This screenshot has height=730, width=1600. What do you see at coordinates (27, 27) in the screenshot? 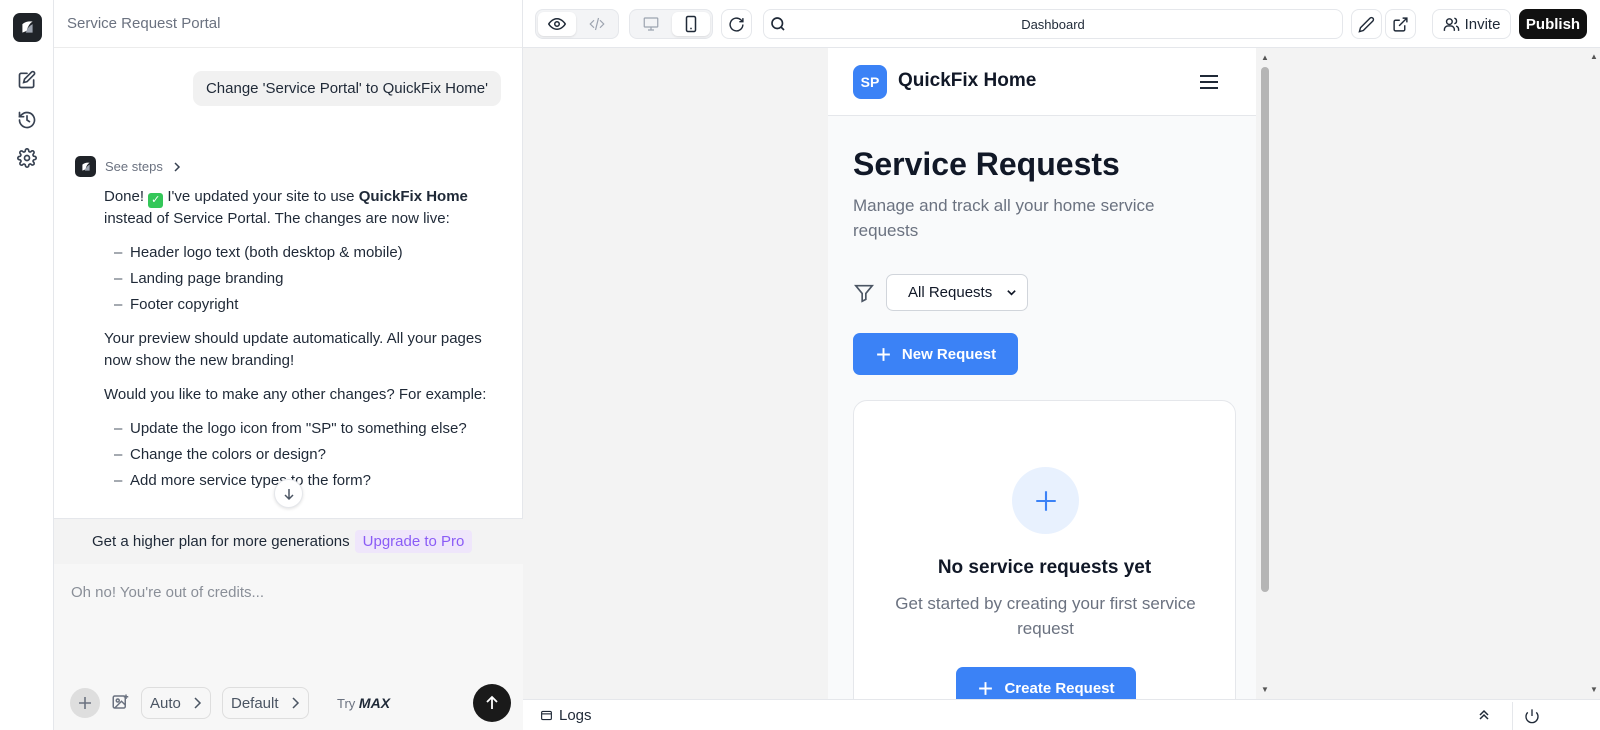
I see `app-logo-icon` at bounding box center [27, 27].